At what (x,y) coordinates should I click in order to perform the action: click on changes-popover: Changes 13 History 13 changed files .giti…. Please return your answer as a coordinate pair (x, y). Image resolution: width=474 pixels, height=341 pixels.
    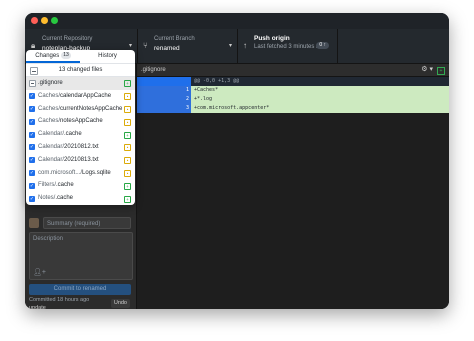
    Looking at the image, I should click on (80, 127).